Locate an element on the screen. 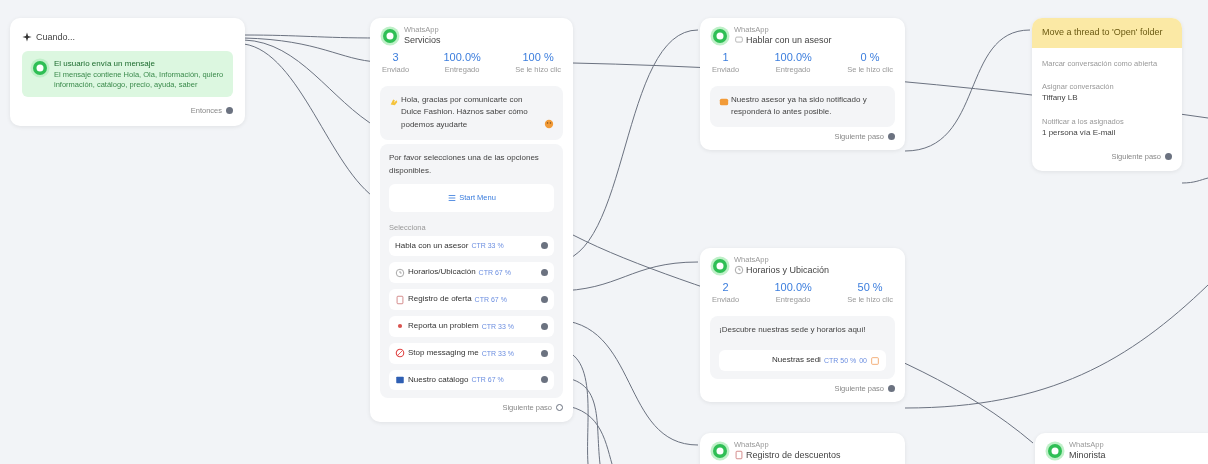  message-text: Nuestro asesor ya ha sido notificado y responderá lo antes posible. is located at coordinates (799, 106).